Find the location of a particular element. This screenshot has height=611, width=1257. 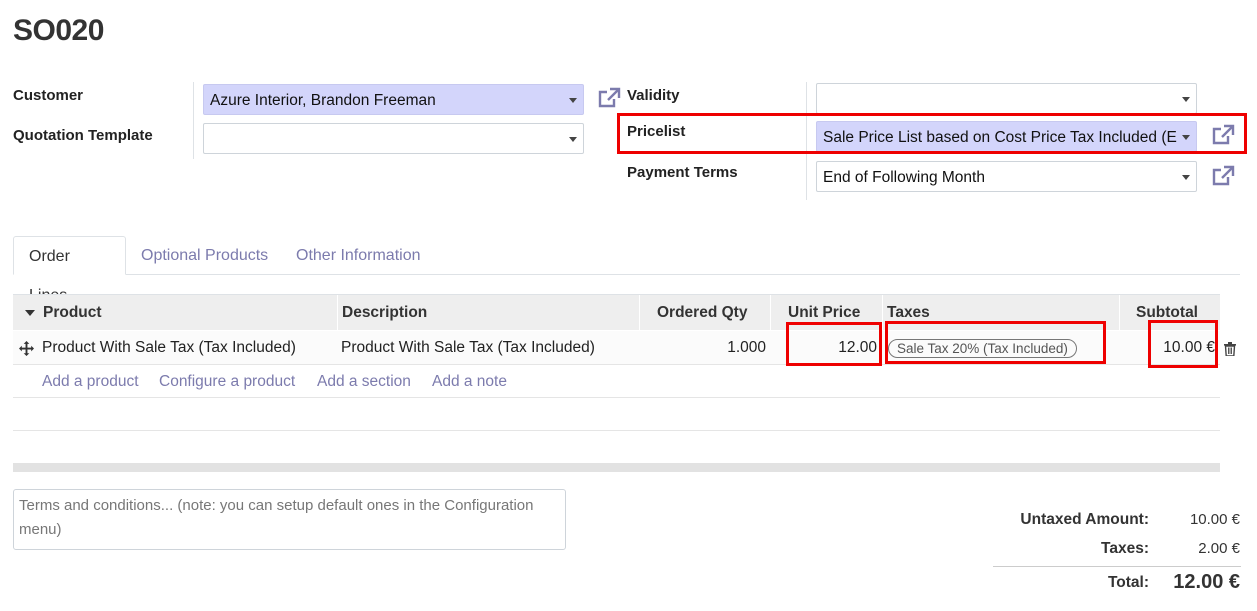

drag-handle-icon is located at coordinates (26, 348).